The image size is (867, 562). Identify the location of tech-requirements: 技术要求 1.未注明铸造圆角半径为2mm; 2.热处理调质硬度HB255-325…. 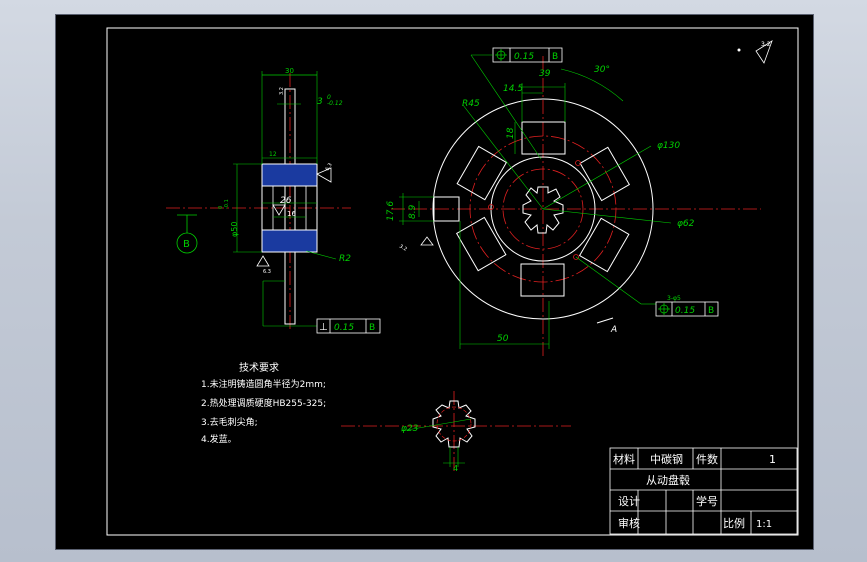
(263, 403).